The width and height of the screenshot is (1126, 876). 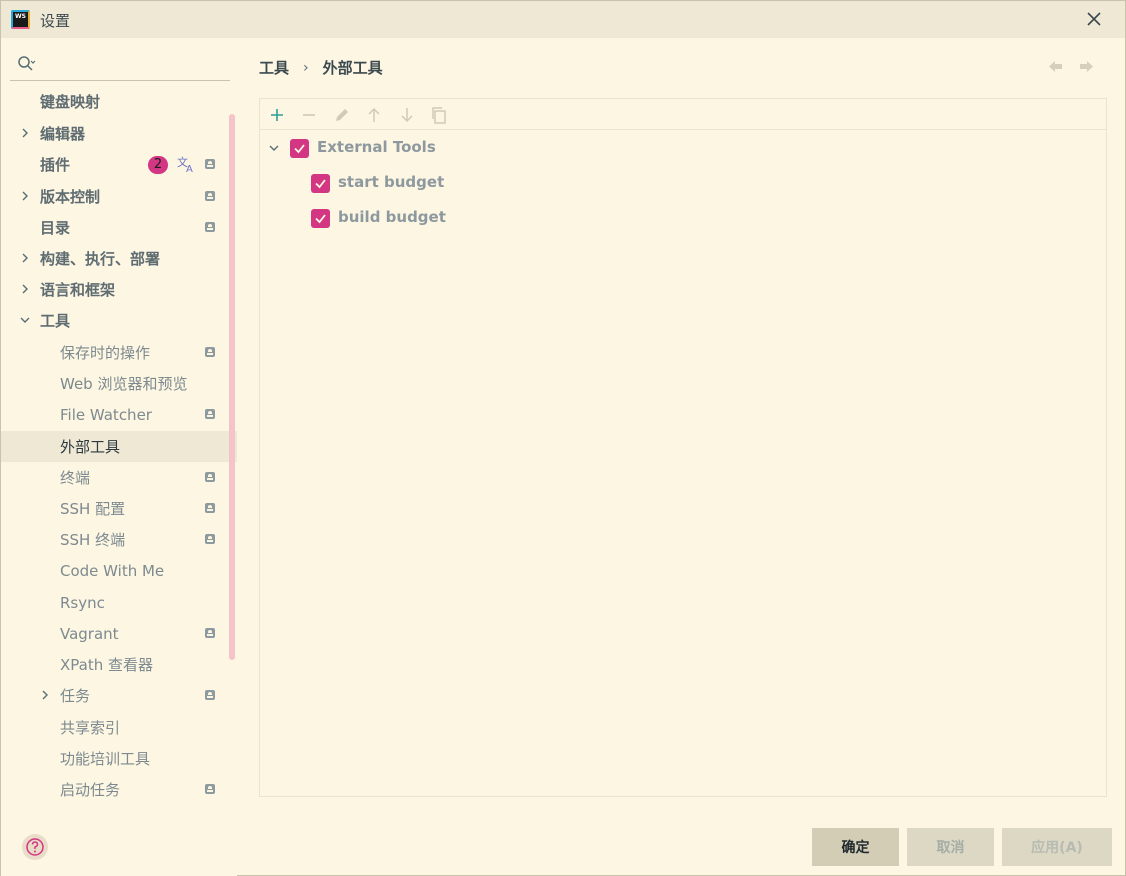 What do you see at coordinates (232, 387) in the screenshot?
I see `sidebar-scrollbar` at bounding box center [232, 387].